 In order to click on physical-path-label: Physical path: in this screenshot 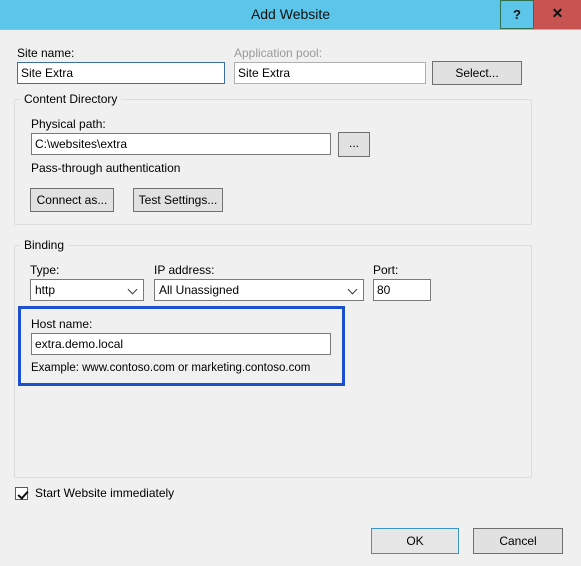, I will do `click(68, 124)`.